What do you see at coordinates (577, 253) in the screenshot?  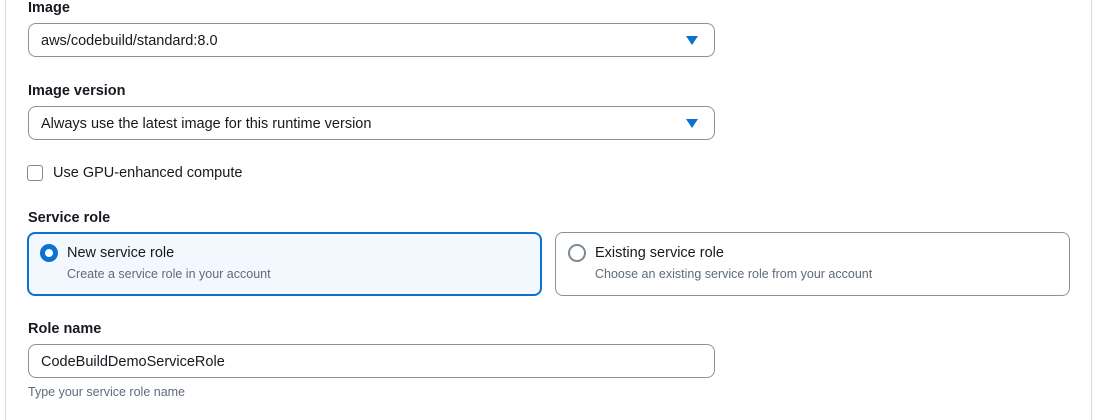 I see `radio-unselected-icon` at bounding box center [577, 253].